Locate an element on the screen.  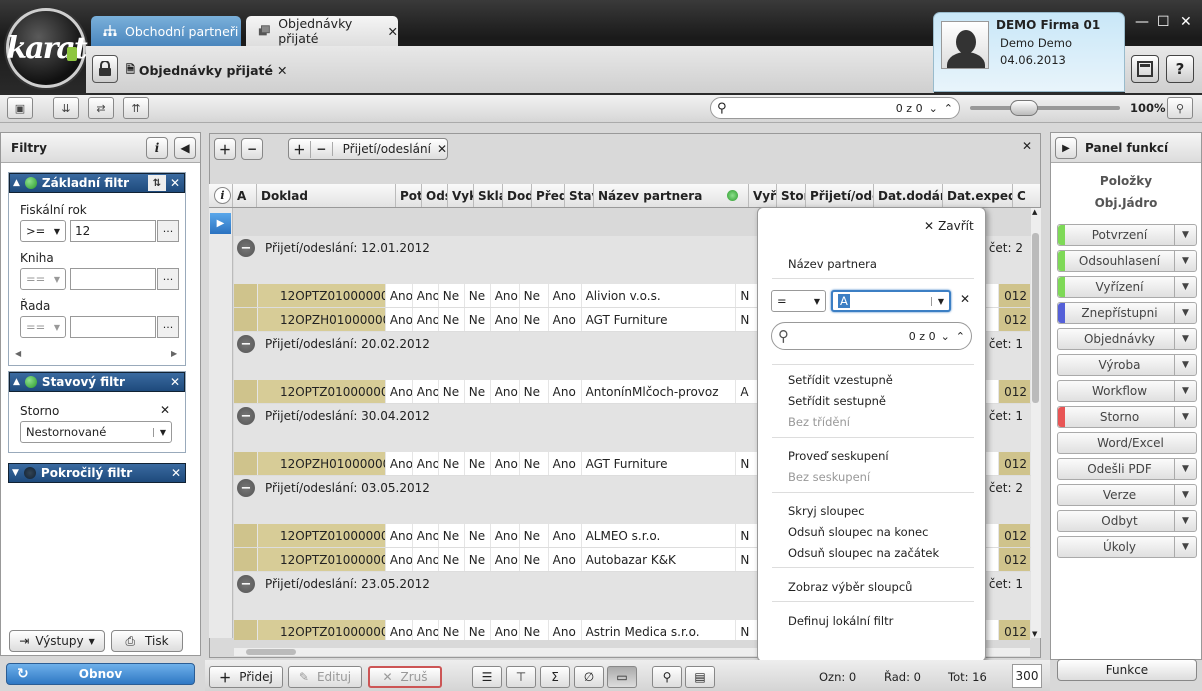
function-button: Znepřístupni ▼ is located at coordinates (1127, 313).